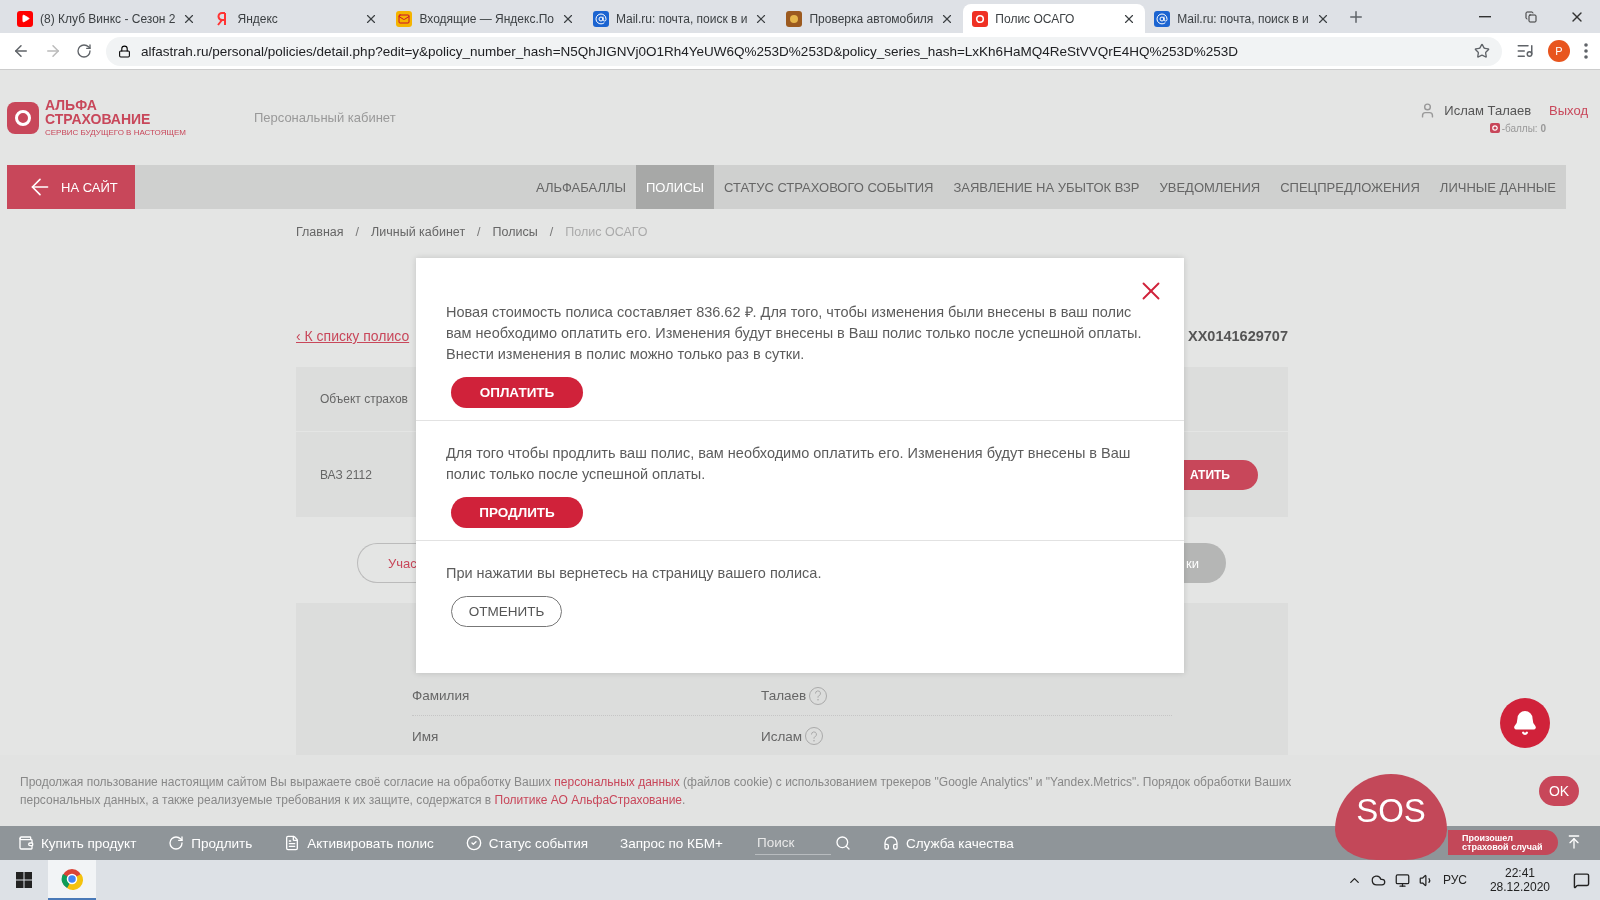  Describe the element at coordinates (1497, 187) in the screenshot. I see `nav-item: ЛИЧНЫЕ ДАННЫЕ` at that location.